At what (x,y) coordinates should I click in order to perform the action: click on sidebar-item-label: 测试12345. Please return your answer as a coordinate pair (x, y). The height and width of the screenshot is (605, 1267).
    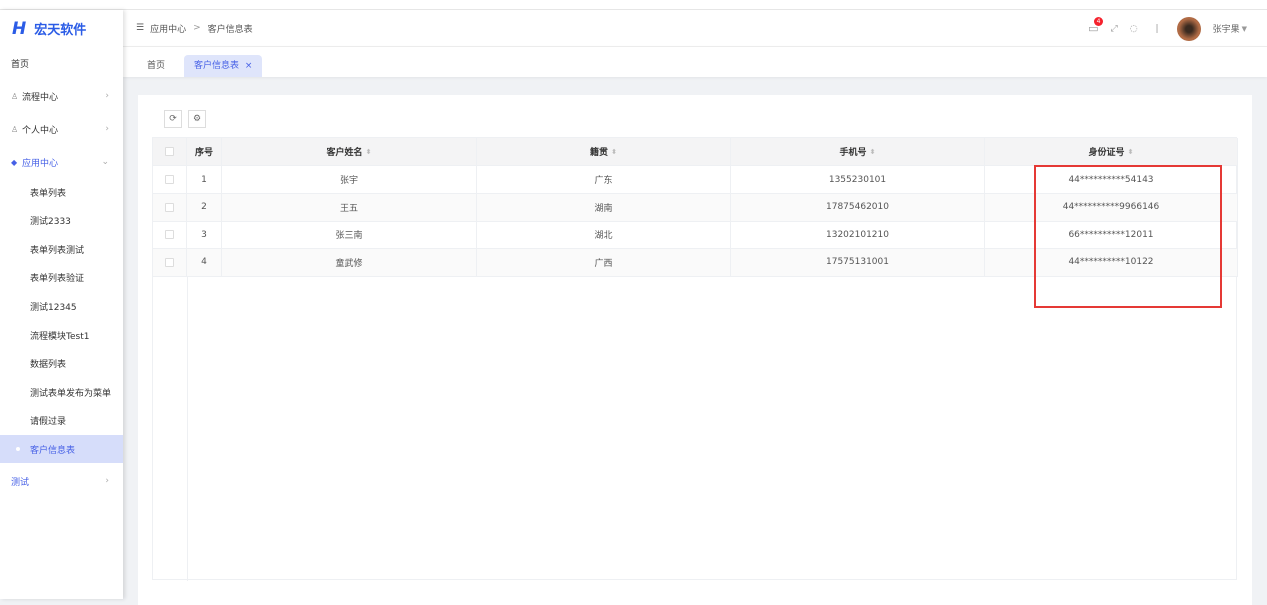
    Looking at the image, I should click on (53, 307).